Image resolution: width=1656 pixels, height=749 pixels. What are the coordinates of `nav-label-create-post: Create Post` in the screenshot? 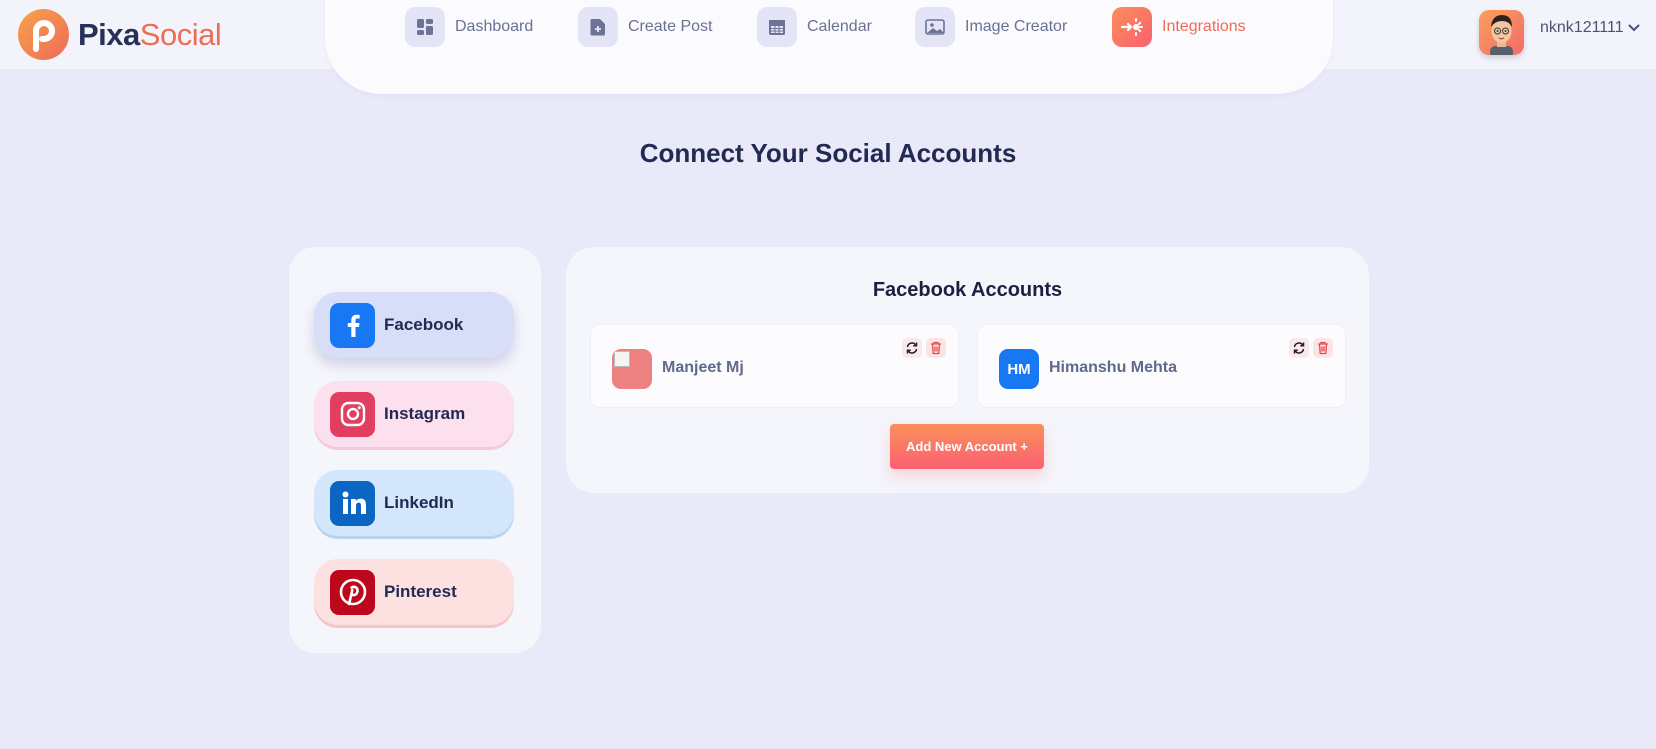 It's located at (670, 26).